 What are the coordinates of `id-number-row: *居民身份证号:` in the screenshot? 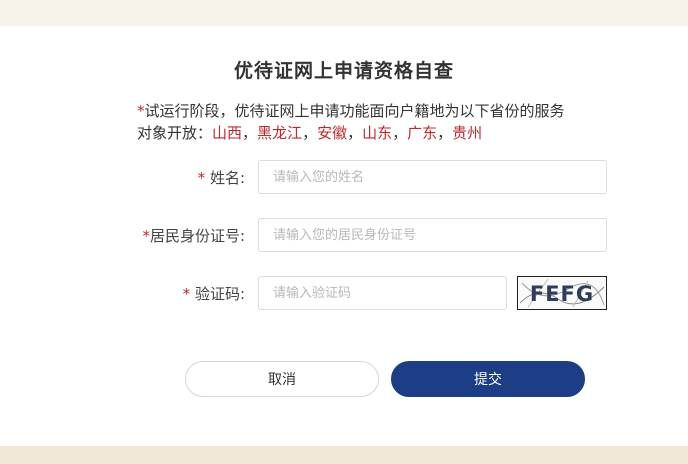 It's located at (344, 236).